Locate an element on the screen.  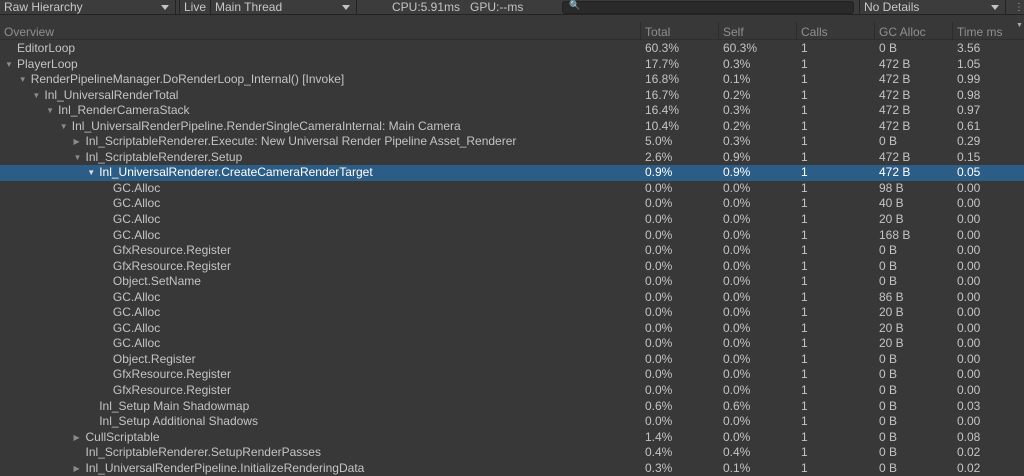
row-self: 0.3% is located at coordinates (737, 110).